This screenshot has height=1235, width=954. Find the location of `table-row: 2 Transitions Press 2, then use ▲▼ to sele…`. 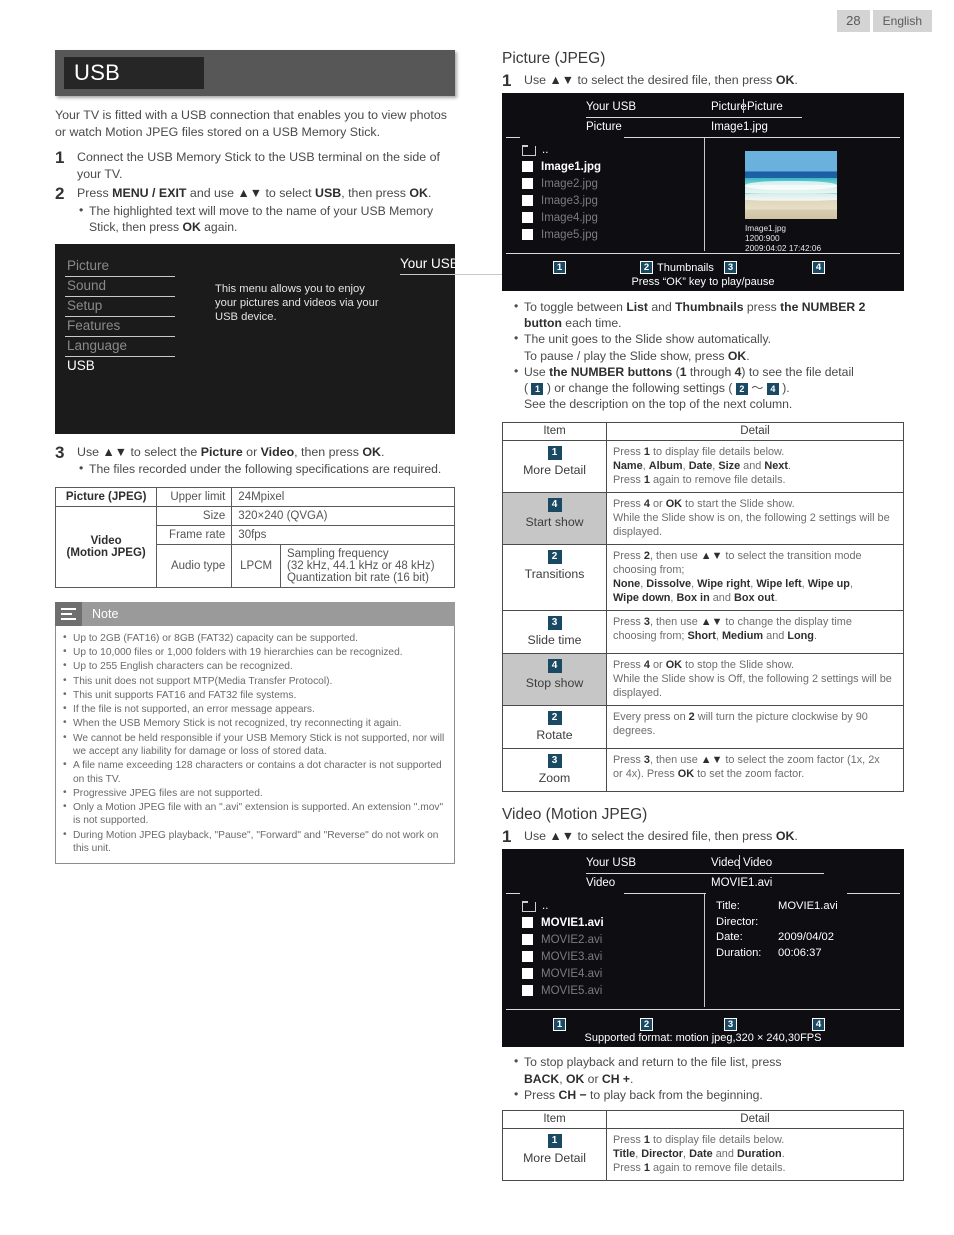

table-row: 2 Transitions Press 2, then use ▲▼ to sele… is located at coordinates (703, 578).